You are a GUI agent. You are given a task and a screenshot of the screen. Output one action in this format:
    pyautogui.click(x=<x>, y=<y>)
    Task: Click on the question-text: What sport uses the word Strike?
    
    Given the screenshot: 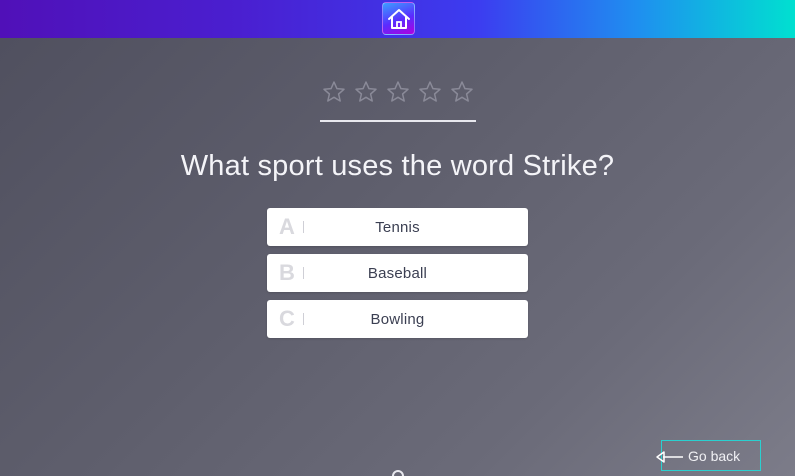 What is the action you would take?
    pyautogui.click(x=397, y=166)
    